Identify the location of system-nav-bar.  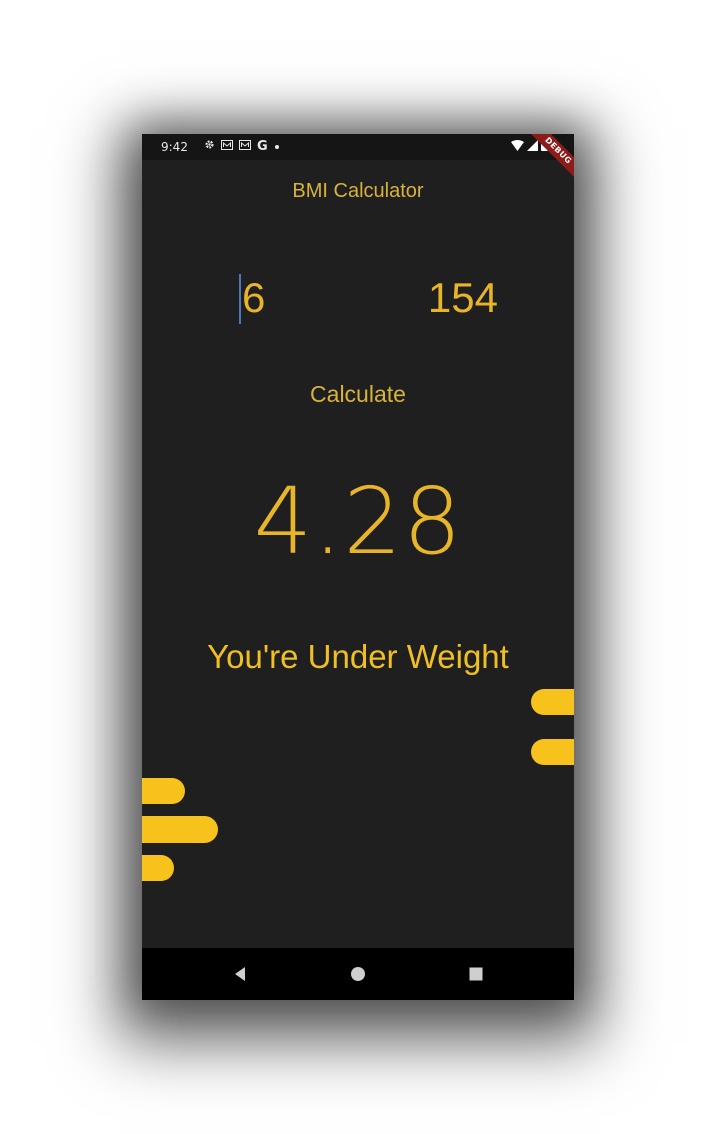
(358, 974).